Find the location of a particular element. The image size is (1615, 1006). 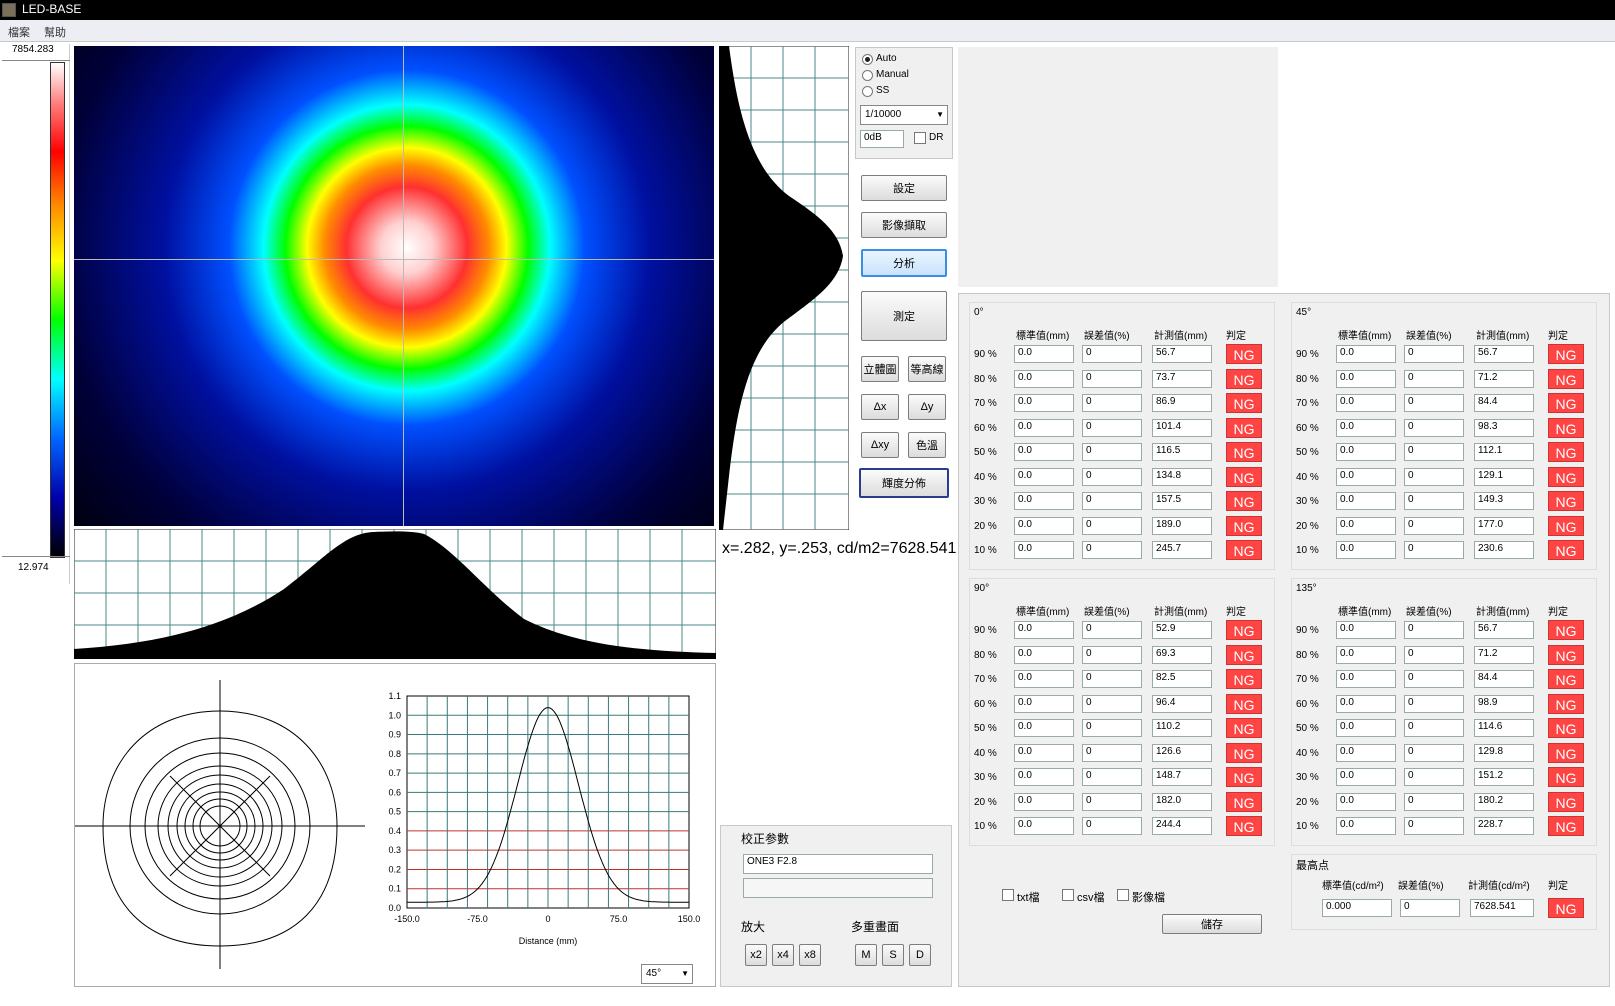

peak-err-field: 0 is located at coordinates (1430, 908).